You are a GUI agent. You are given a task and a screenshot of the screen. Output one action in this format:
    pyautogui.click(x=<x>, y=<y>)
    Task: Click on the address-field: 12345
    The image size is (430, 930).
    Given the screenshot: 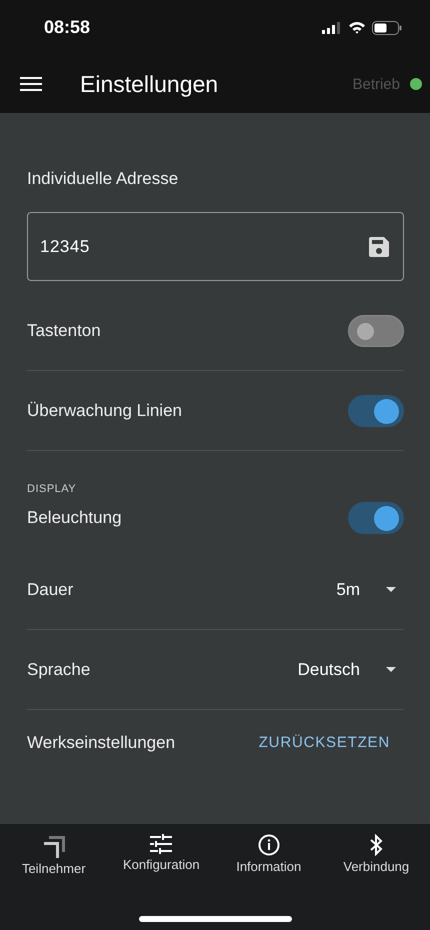 What is the action you would take?
    pyautogui.click(x=215, y=246)
    